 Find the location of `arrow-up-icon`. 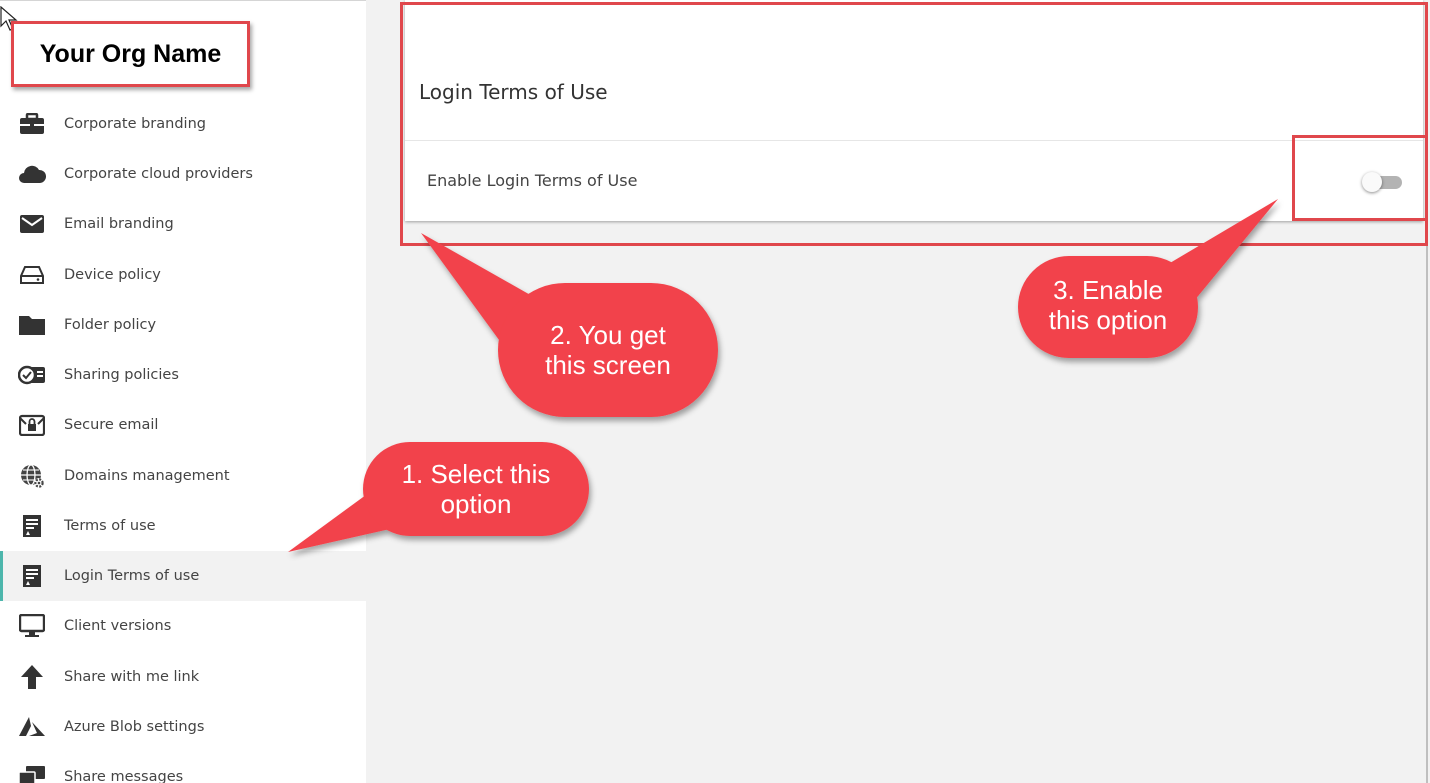

arrow-up-icon is located at coordinates (32, 677).